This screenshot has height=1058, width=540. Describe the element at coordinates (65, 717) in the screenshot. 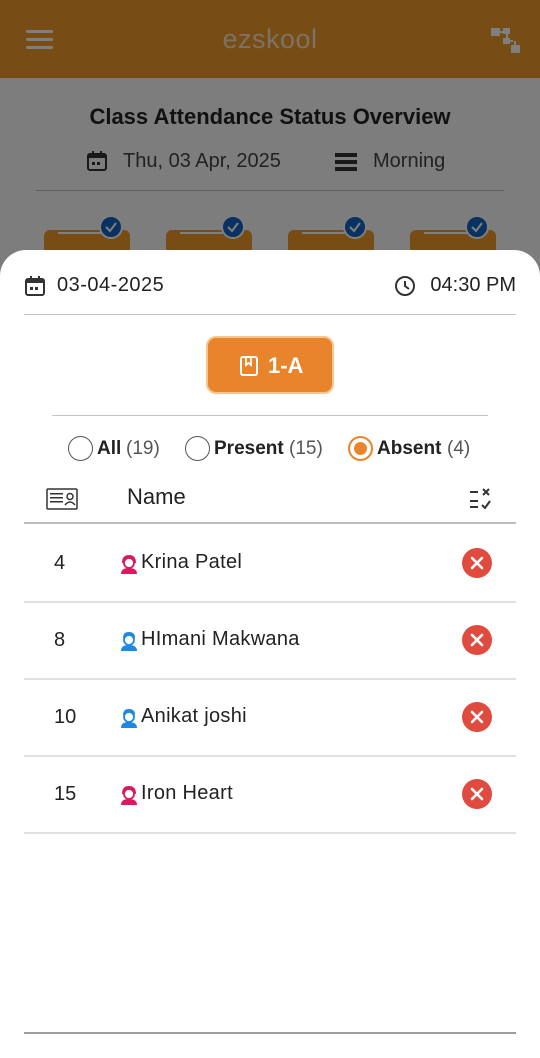

I see `roll-number: 10` at that location.